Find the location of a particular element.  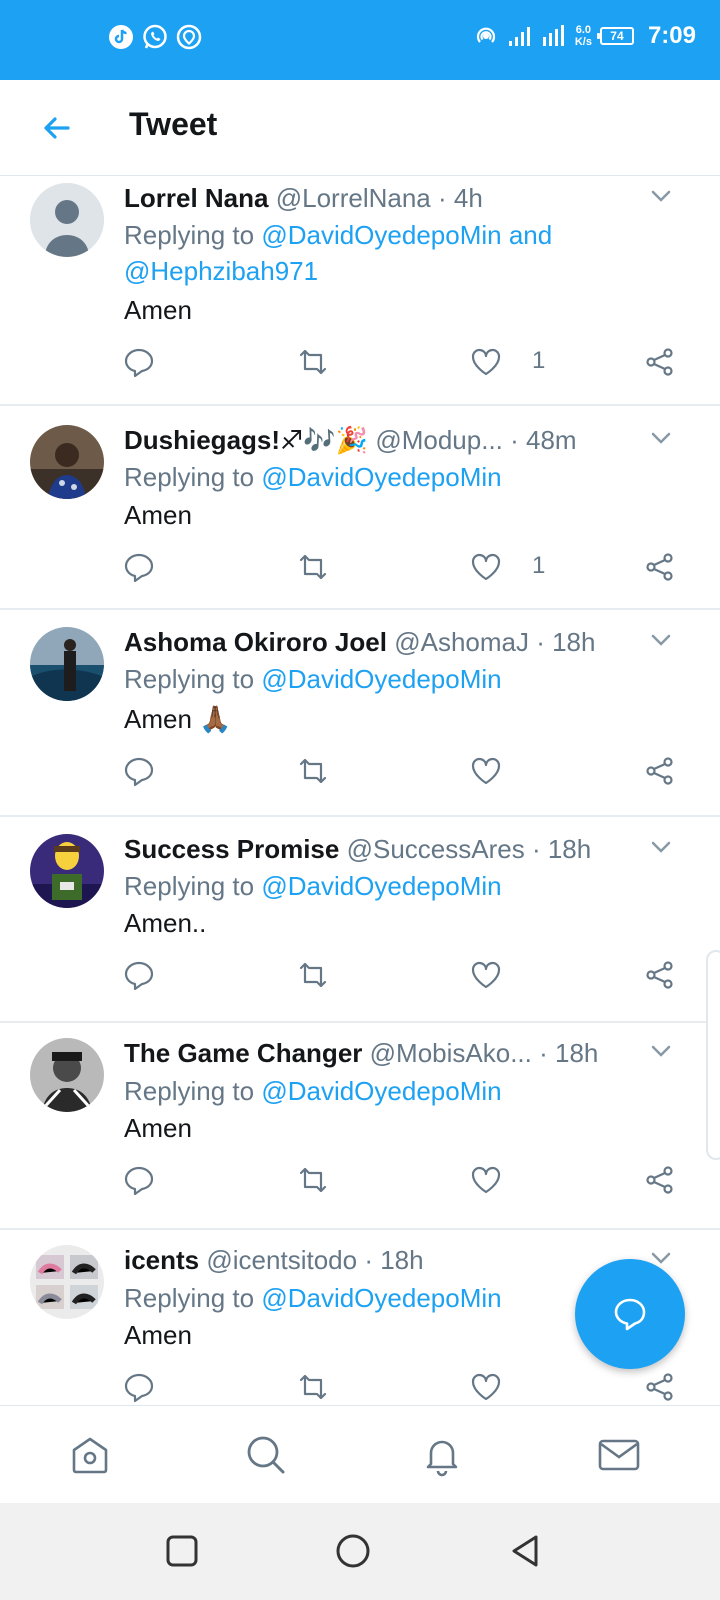

location-icon is located at coordinates (189, 37).